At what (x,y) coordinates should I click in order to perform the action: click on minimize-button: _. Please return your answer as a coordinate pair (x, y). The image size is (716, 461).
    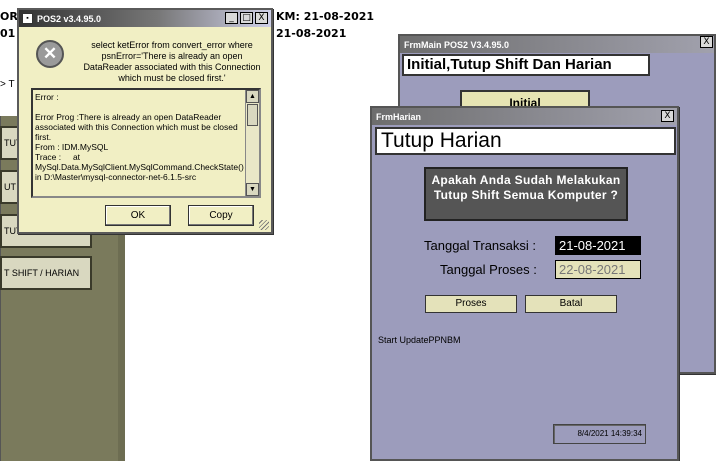
    Looking at the image, I should click on (231, 18).